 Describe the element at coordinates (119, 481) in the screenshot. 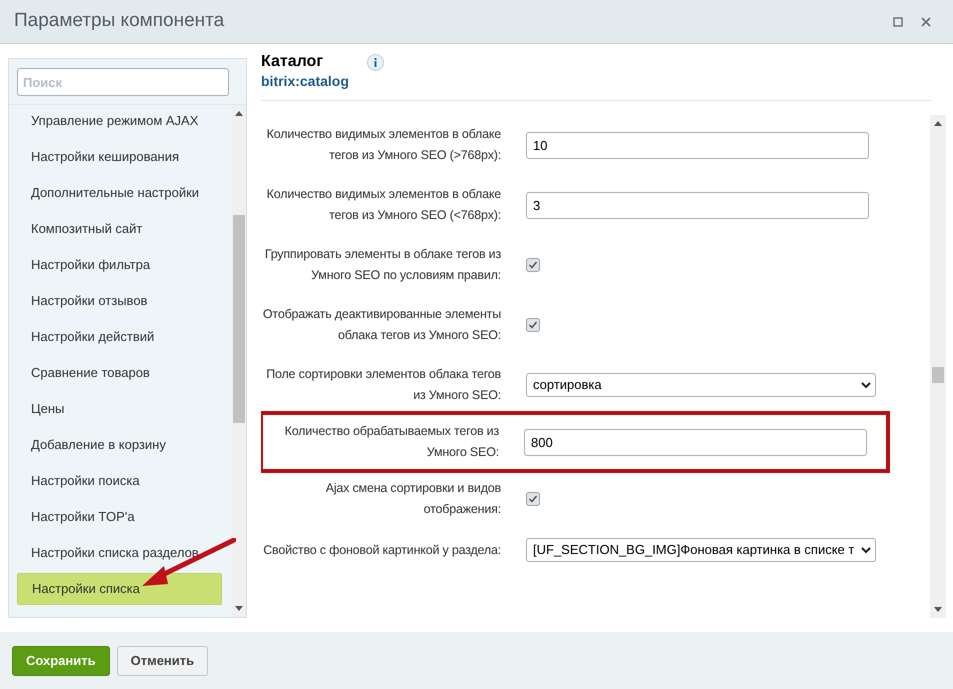

I see `sidebar-item: Настройки поиска` at that location.